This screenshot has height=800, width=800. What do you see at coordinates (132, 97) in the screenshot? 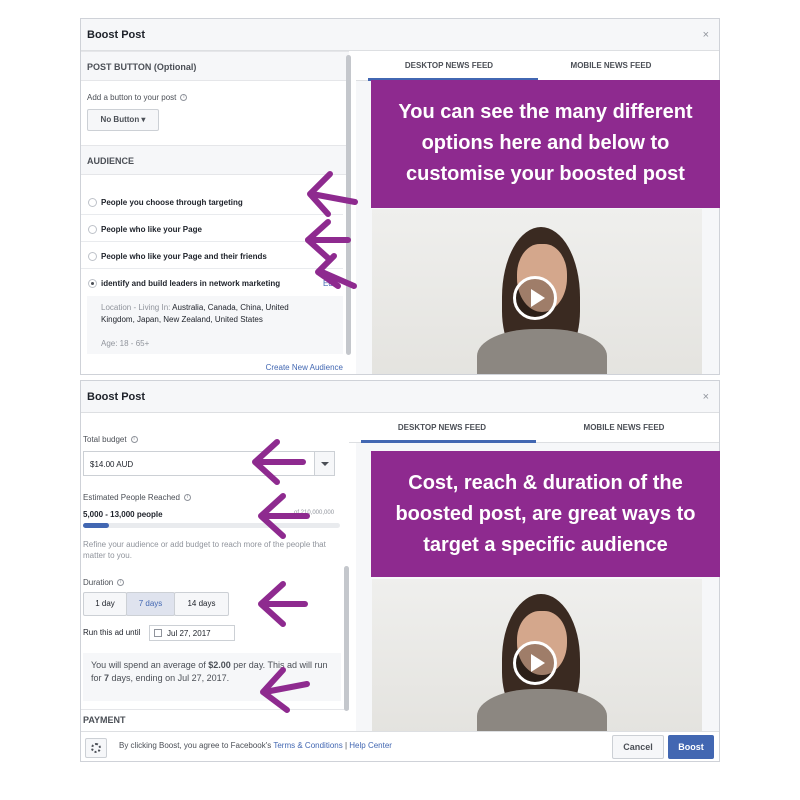
I see `add-button-label: Add a button to your post` at bounding box center [132, 97].